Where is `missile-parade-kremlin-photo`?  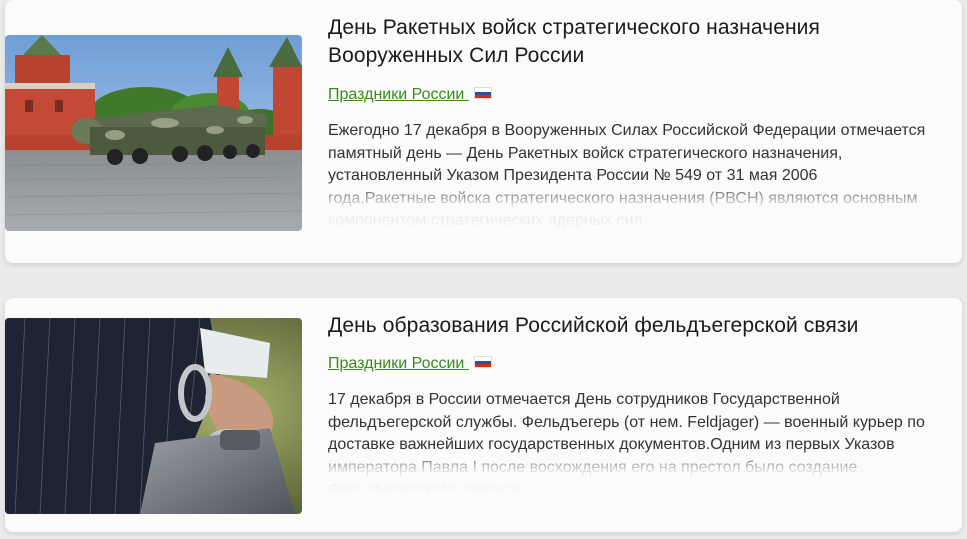
missile-parade-kremlin-photo is located at coordinates (153, 133).